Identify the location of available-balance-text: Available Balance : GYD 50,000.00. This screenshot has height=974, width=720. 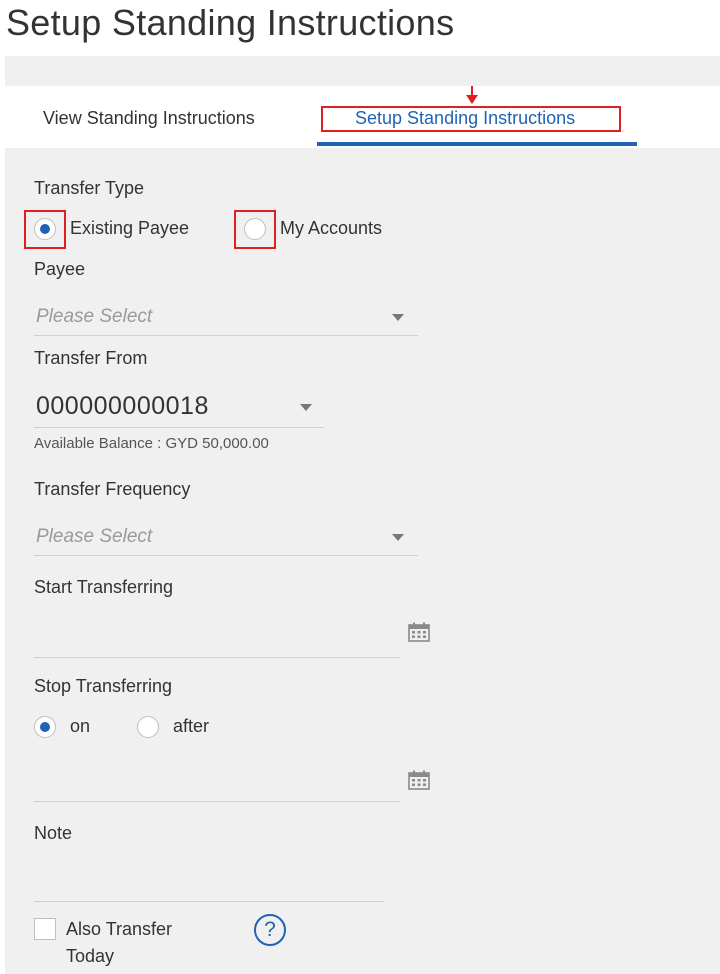
(151, 443).